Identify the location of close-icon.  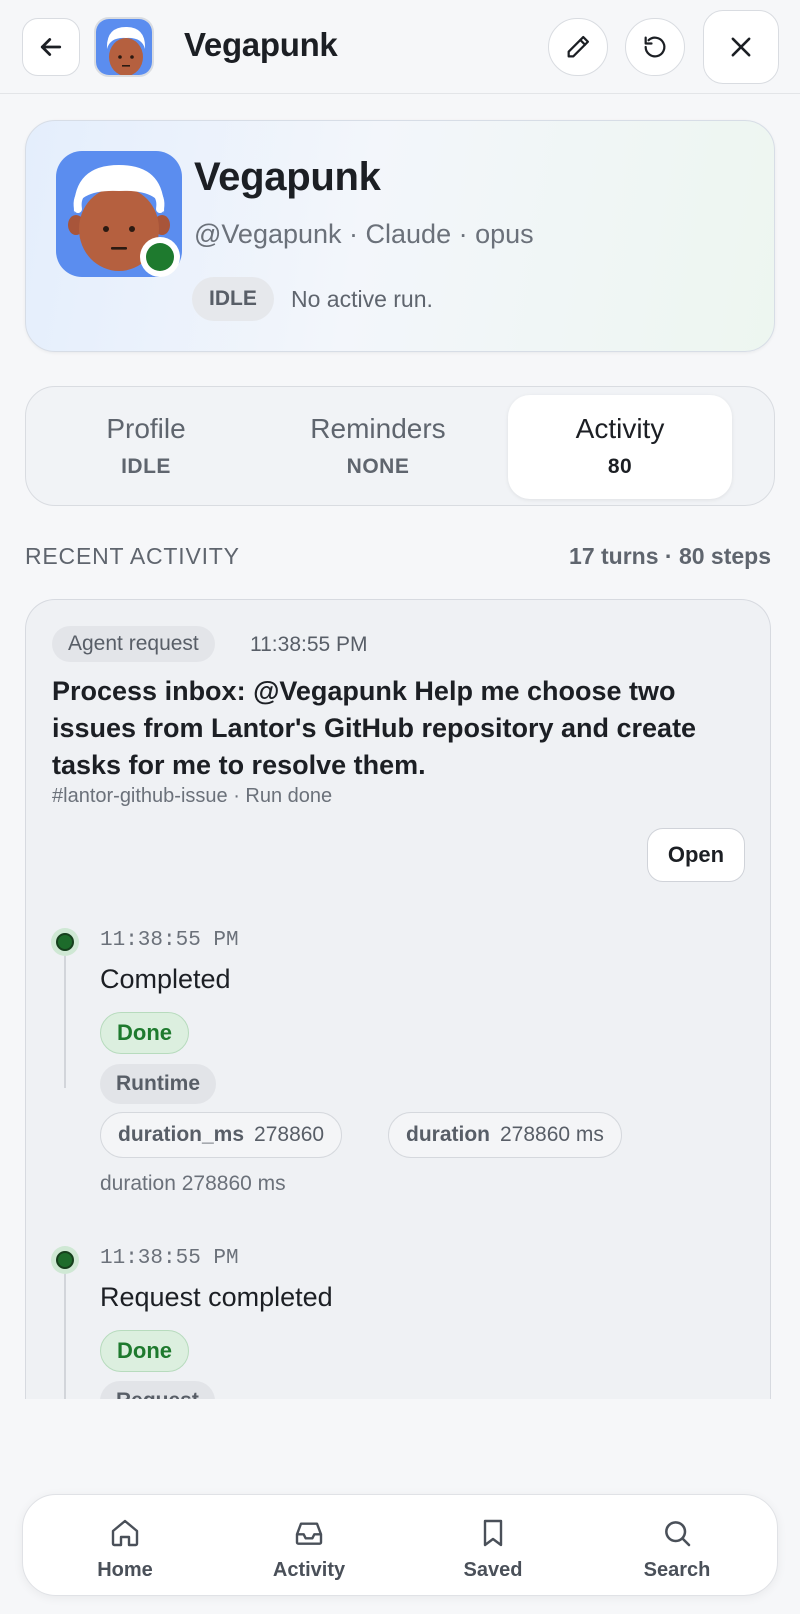
(741, 47).